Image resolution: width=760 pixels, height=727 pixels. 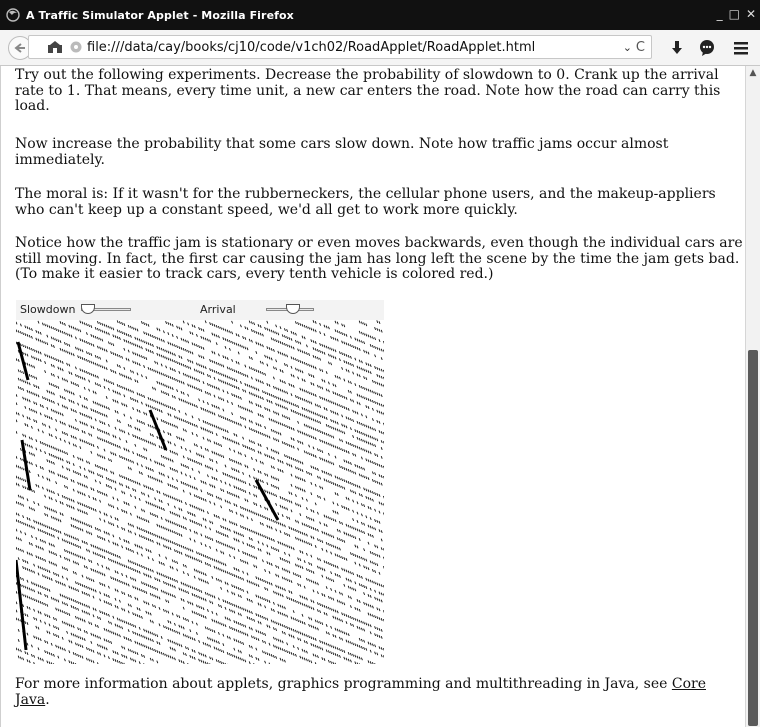 What do you see at coordinates (13, 15) in the screenshot?
I see `firefox-icon` at bounding box center [13, 15].